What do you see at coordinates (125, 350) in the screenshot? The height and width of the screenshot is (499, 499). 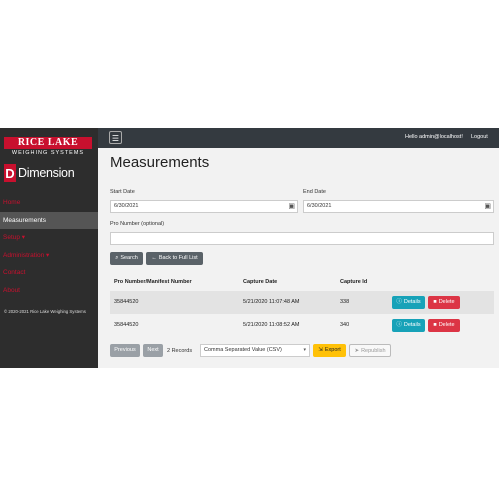 I see `previous-page-button: Previous` at bounding box center [125, 350].